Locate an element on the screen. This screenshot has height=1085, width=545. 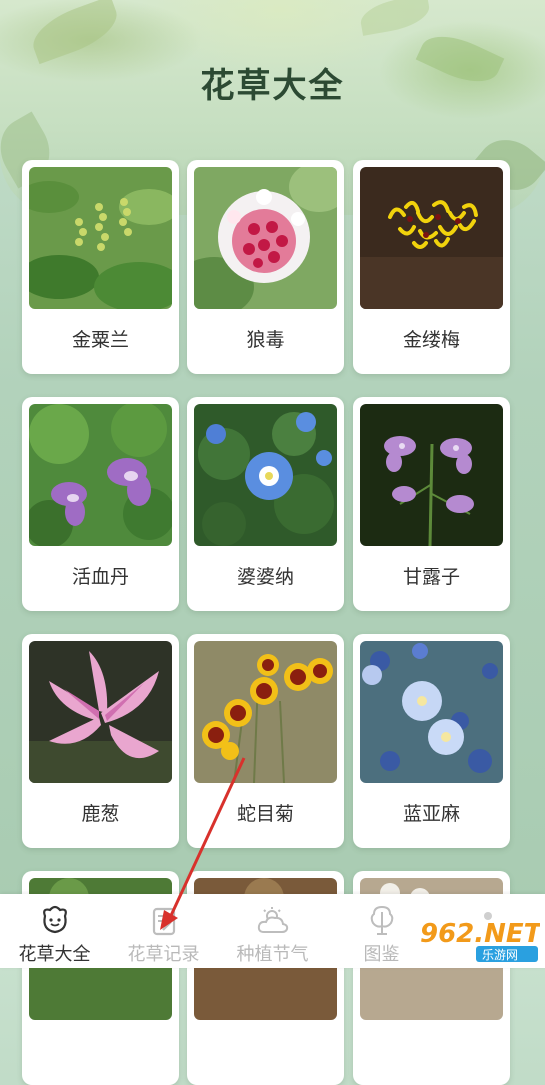
tab-label: 花草大全 is located at coordinates (54, 954).